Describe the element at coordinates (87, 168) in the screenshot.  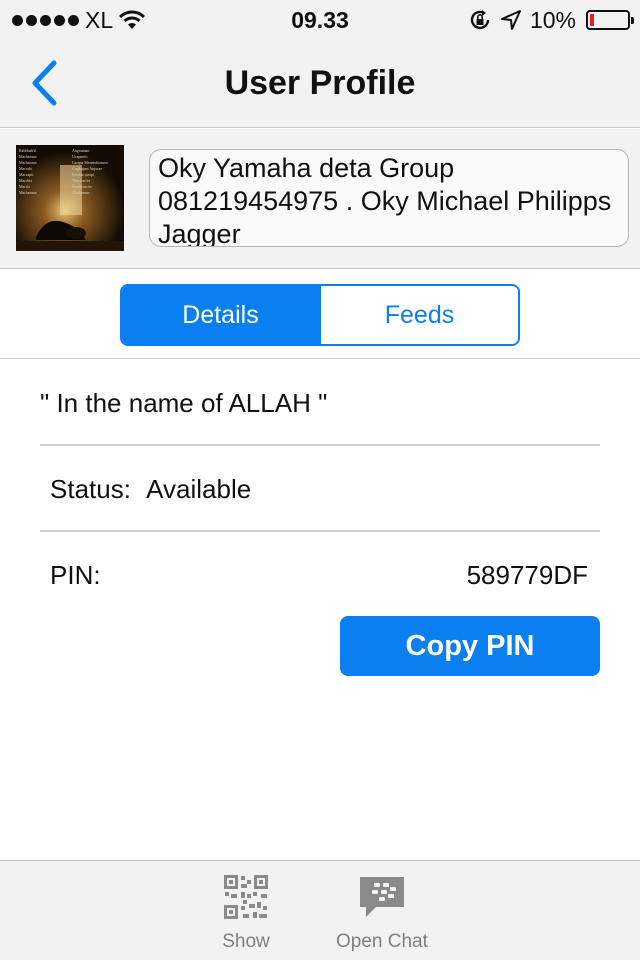
I see `svg-text: Ungkapan Anjuran` at that location.